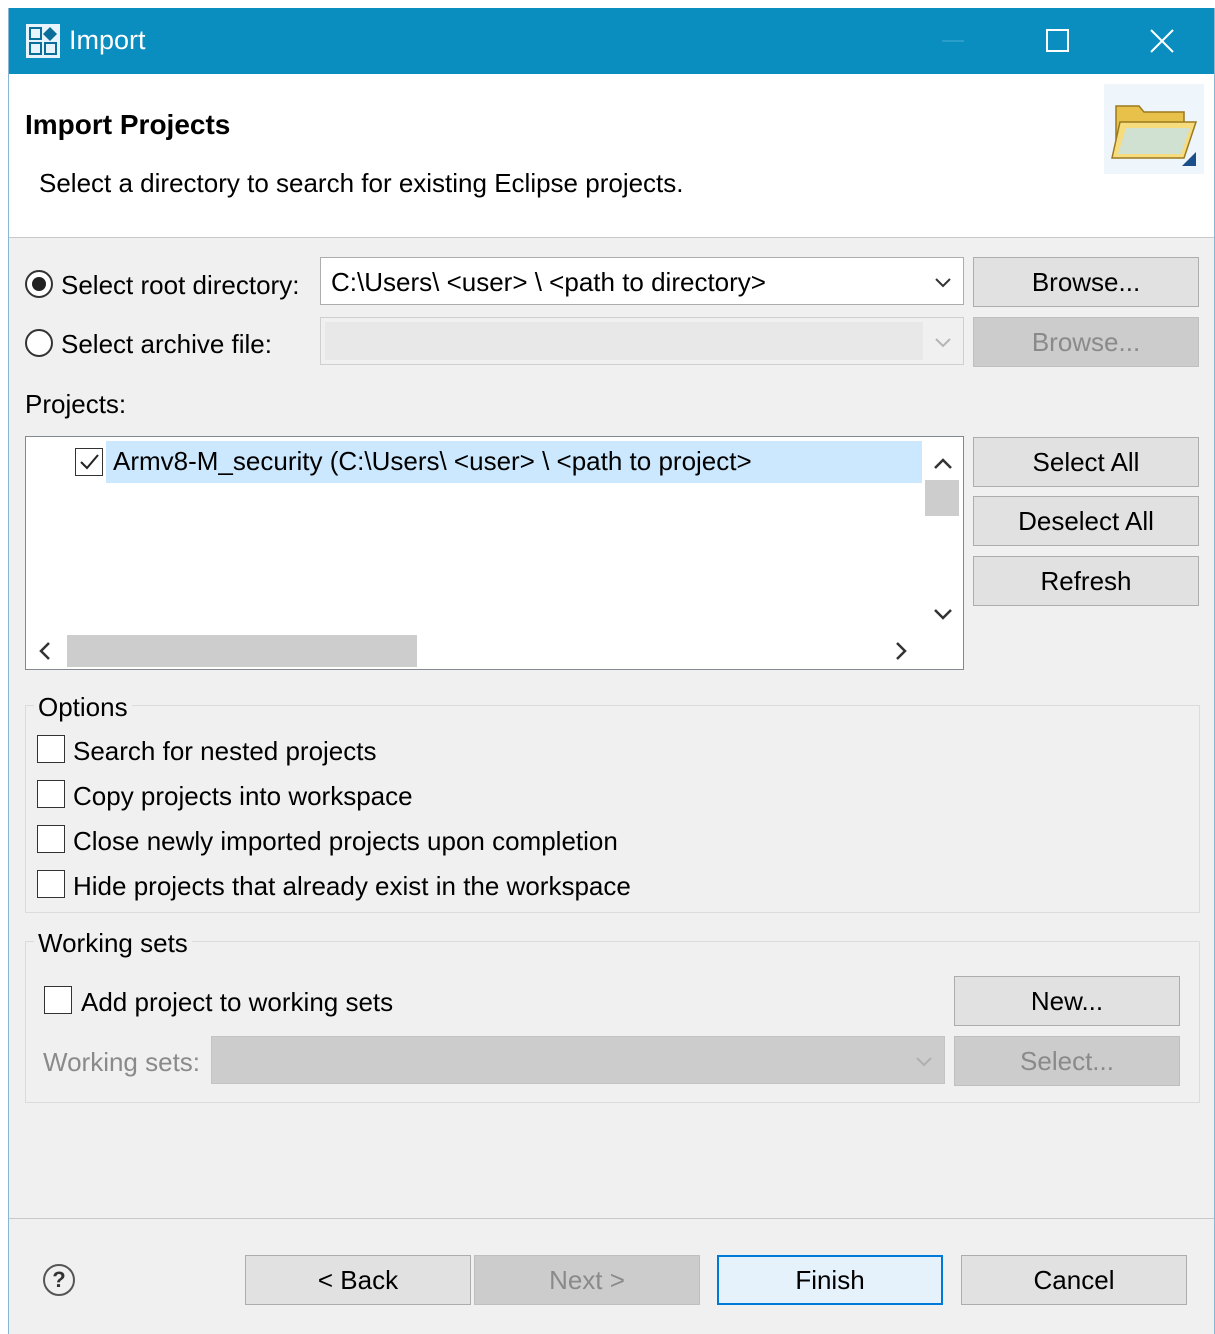 The image size is (1215, 1334). What do you see at coordinates (624, 341) in the screenshot?
I see `archive-file-input` at bounding box center [624, 341].